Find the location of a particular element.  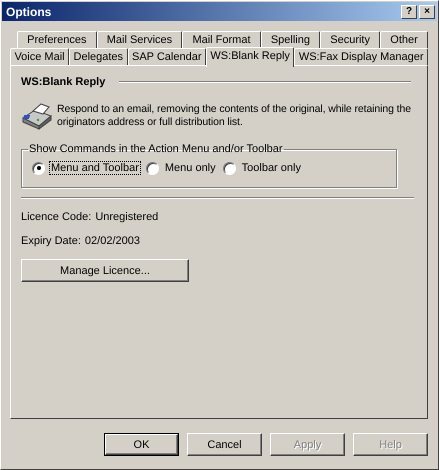

section-heading: WS:Blank Reply is located at coordinates (63, 82).